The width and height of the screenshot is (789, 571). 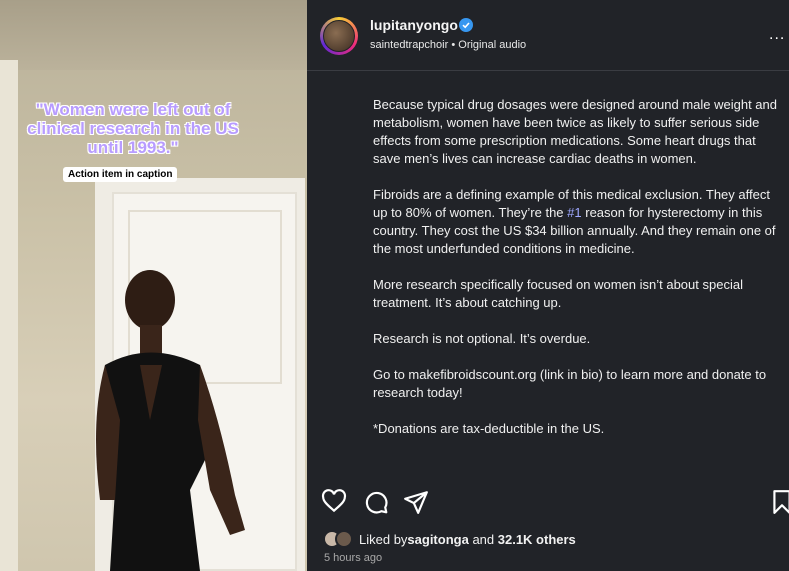 What do you see at coordinates (376, 502) in the screenshot?
I see `comment-icon` at bounding box center [376, 502].